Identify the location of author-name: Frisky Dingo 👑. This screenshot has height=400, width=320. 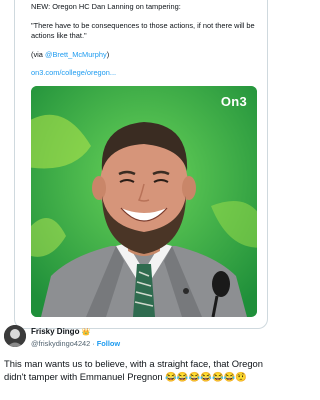
(60, 331).